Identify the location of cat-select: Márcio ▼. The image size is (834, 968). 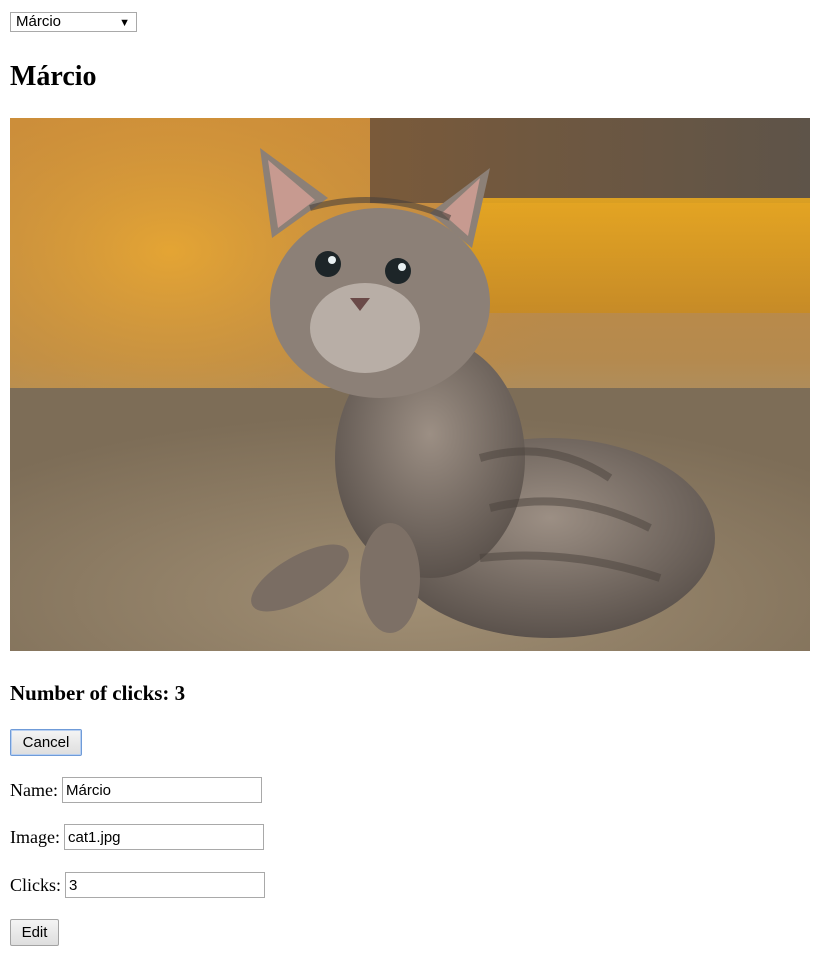
(73, 22).